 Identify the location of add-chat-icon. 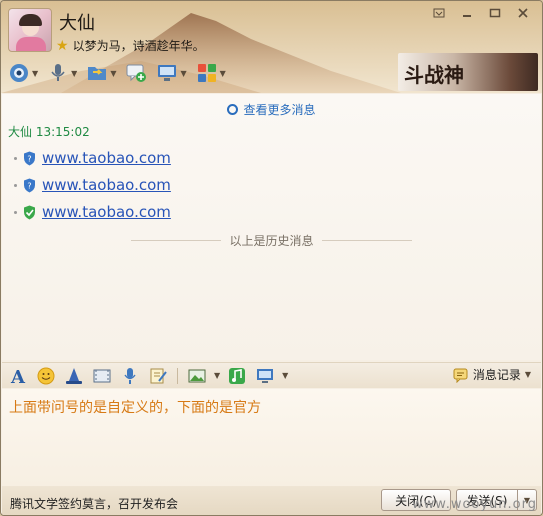
(136, 73).